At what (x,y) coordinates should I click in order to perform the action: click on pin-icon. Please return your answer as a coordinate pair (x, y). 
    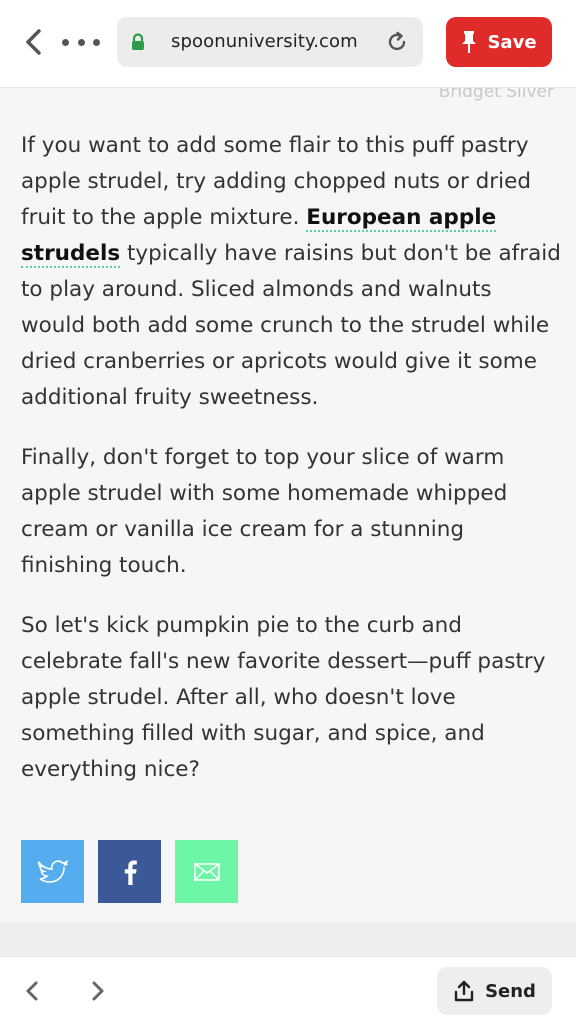
    Looking at the image, I should click on (469, 42).